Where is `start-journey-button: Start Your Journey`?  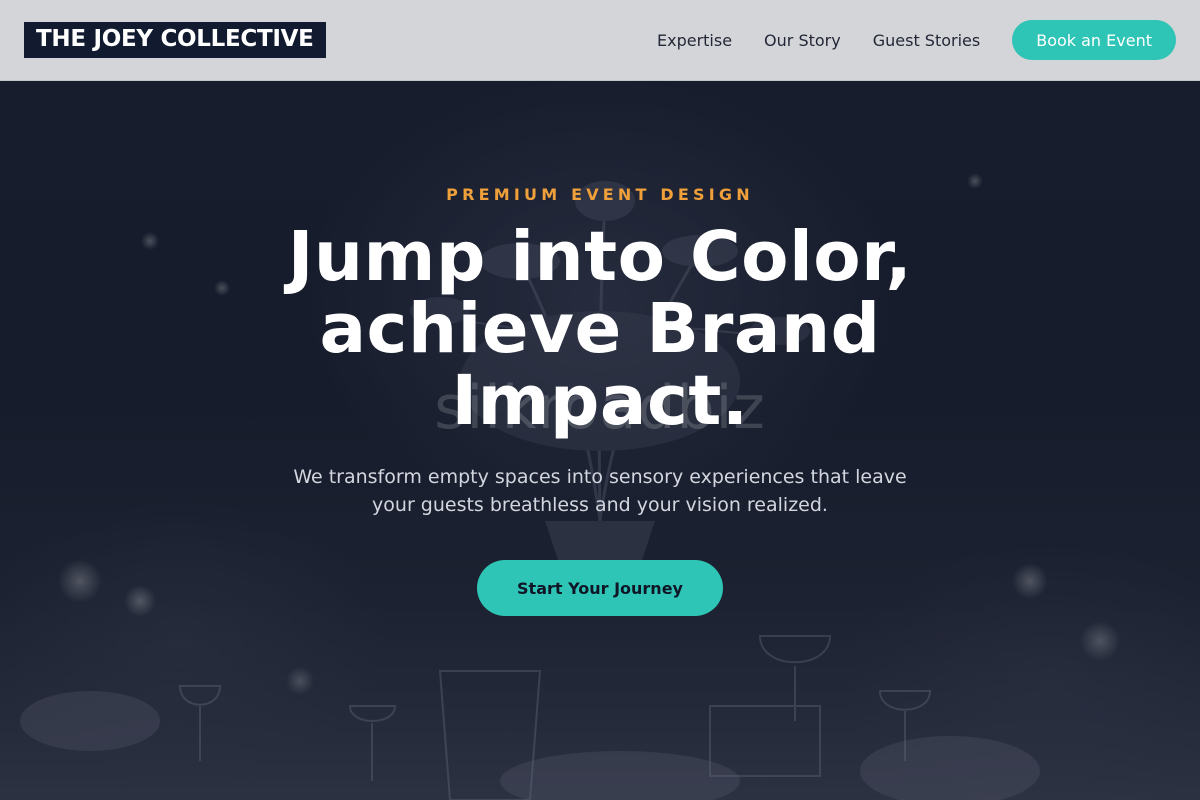
start-journey-button: Start Your Journey is located at coordinates (600, 588).